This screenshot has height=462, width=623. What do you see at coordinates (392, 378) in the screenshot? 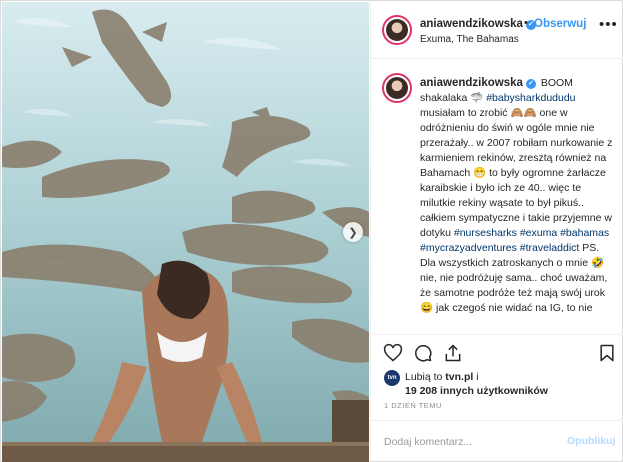
I see `liker-avatar: tvn` at bounding box center [392, 378].